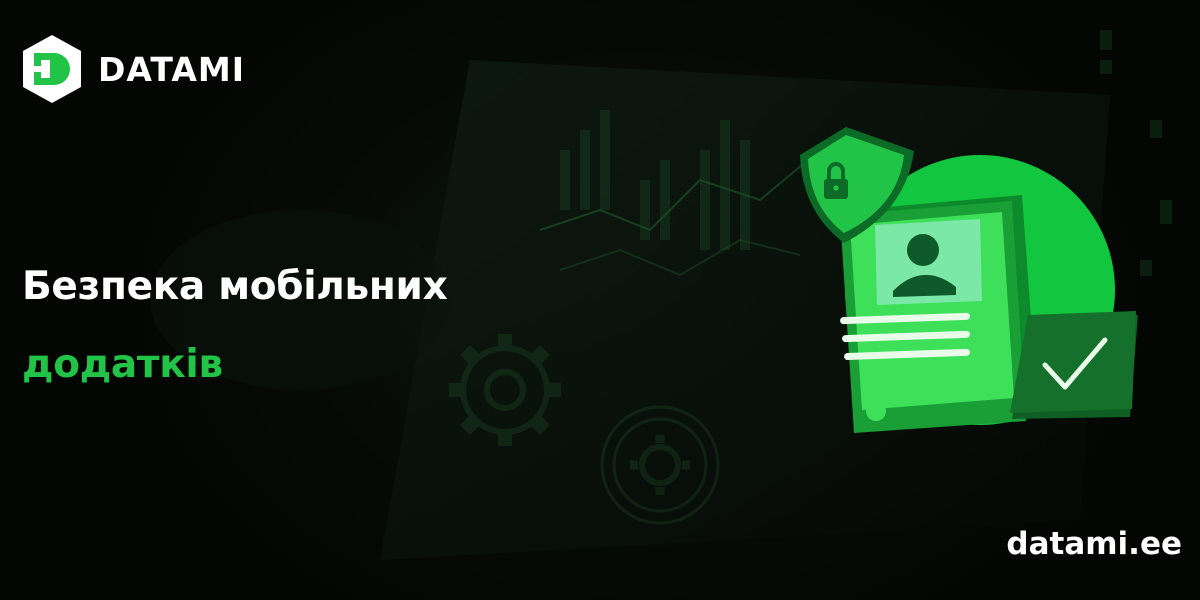  Describe the element at coordinates (52, 69) in the screenshot. I see `datami-hexagon-logo-icon` at that location.